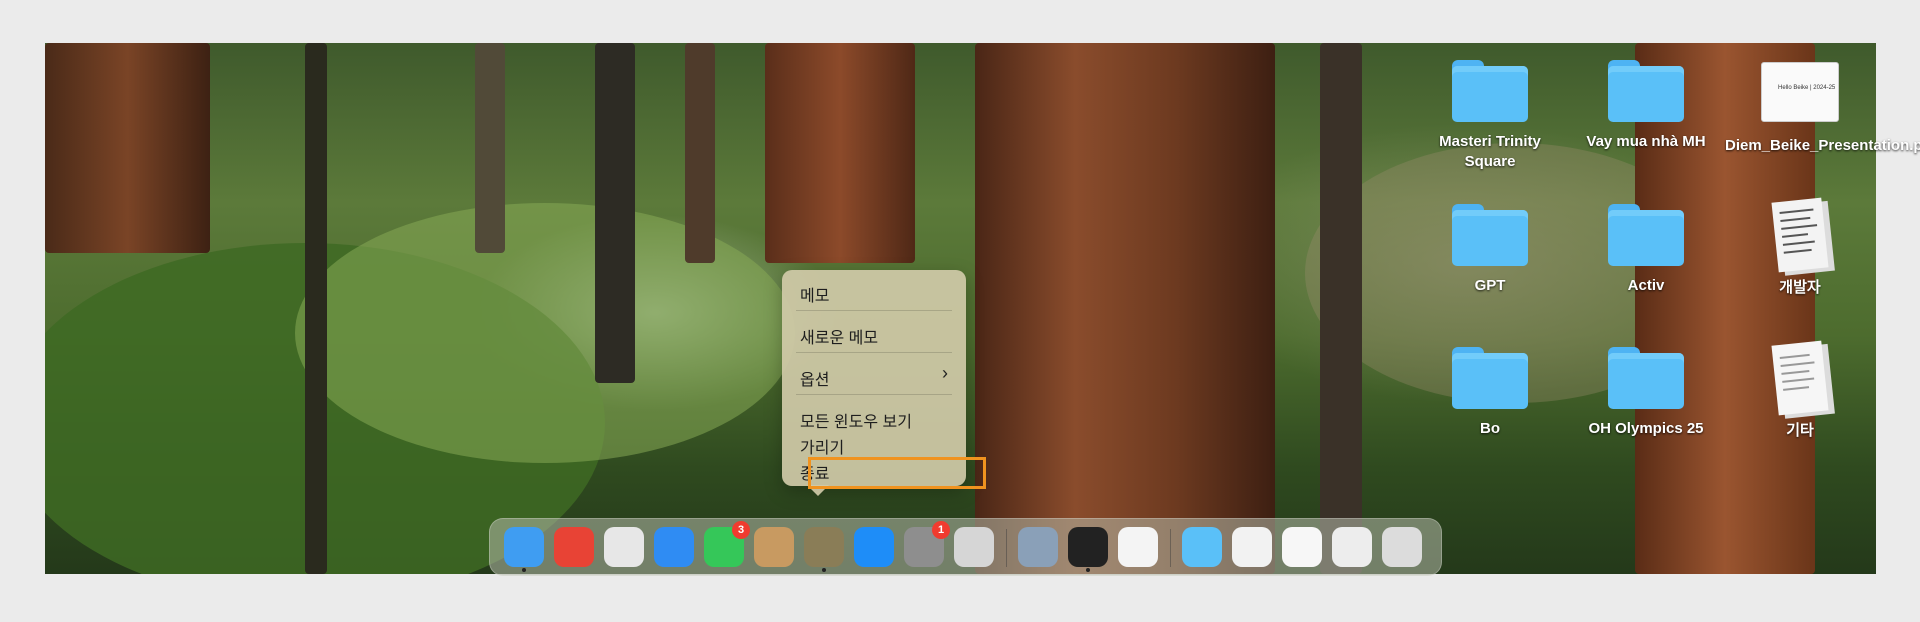 The height and width of the screenshot is (622, 1920). I want to click on desktop-icon-label: 개발자, so click(1800, 287).